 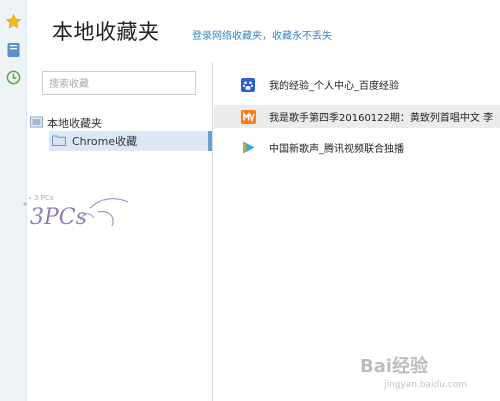 What do you see at coordinates (59, 141) in the screenshot?
I see `folder-icon` at bounding box center [59, 141].